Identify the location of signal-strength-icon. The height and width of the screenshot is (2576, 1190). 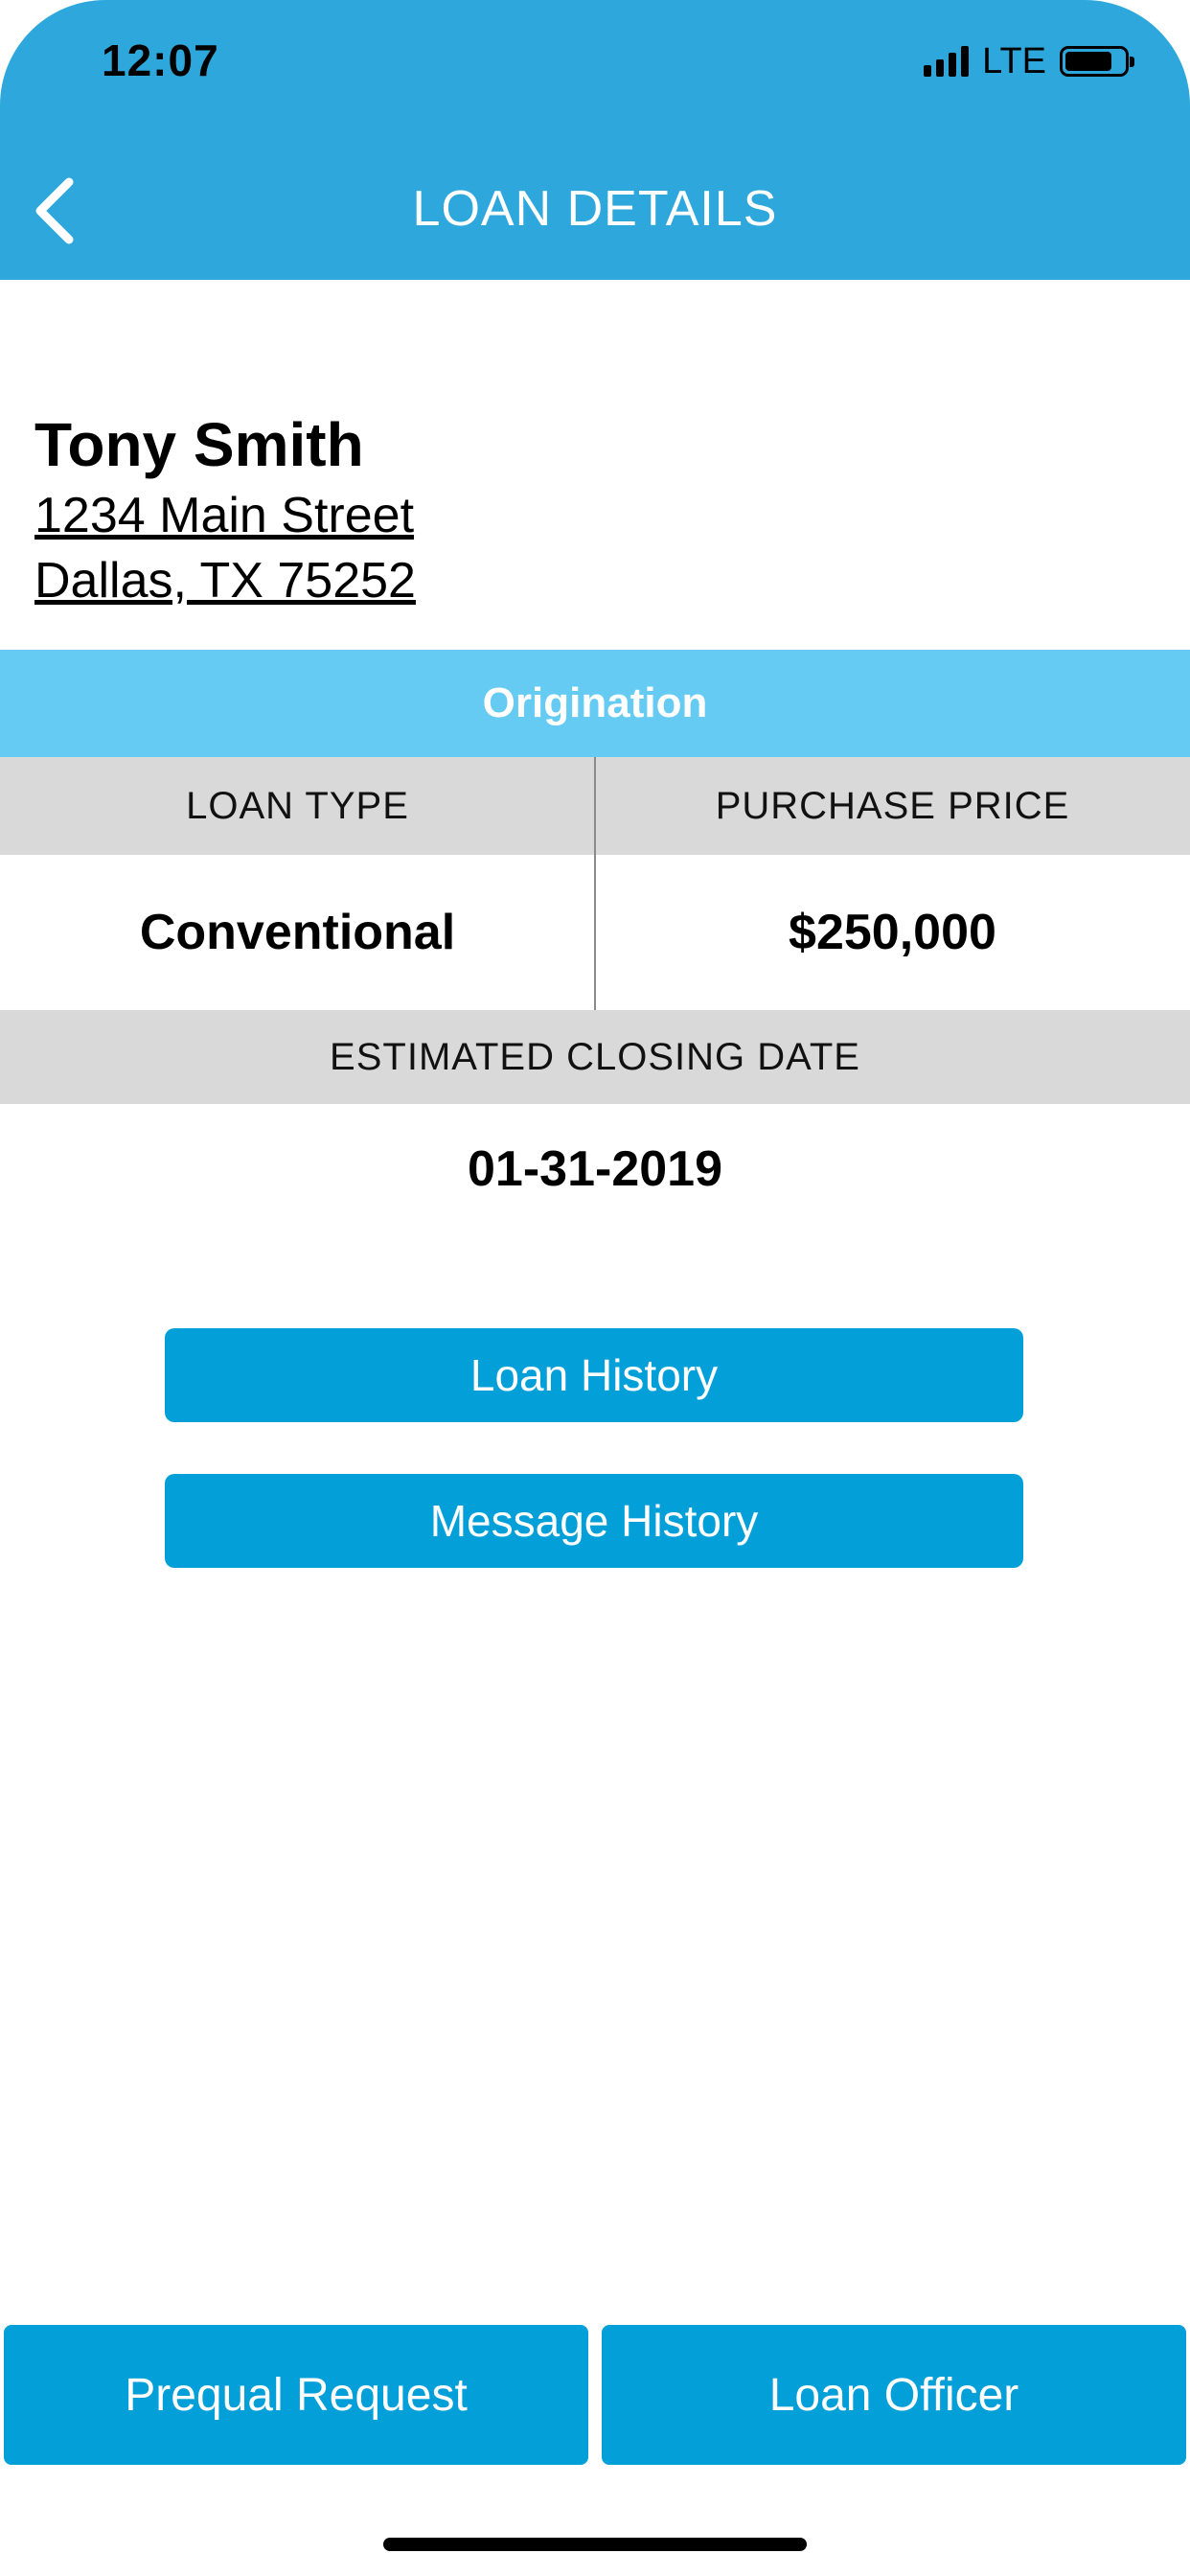
(947, 62).